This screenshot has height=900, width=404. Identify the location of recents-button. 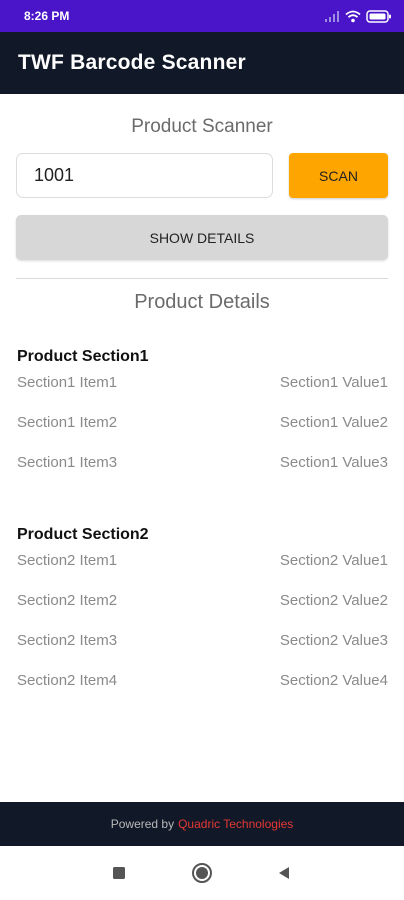
(119, 873).